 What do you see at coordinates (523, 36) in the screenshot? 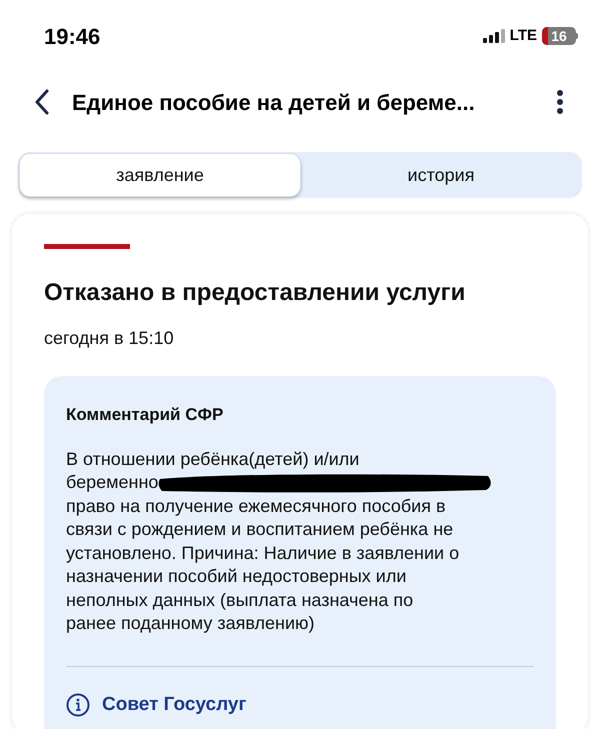
I see `network-label: LTE` at bounding box center [523, 36].